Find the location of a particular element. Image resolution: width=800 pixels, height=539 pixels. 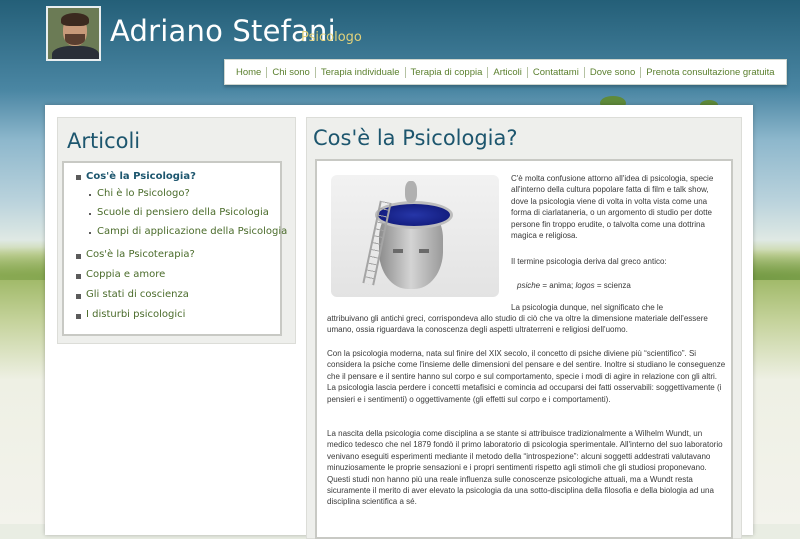

sidebar-title: Articoli is located at coordinates (104, 141).